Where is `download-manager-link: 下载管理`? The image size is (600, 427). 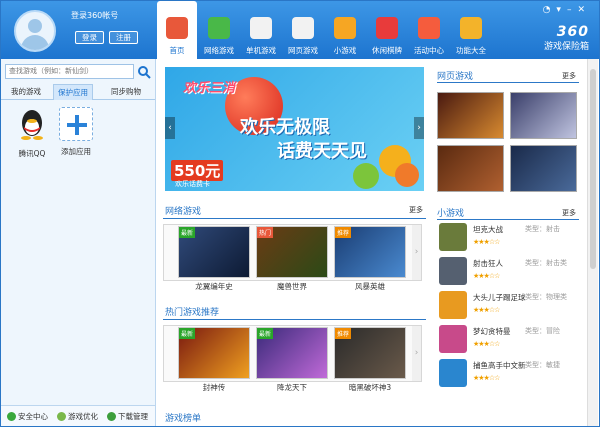 download-manager-link: 下载管理 is located at coordinates (127, 416).